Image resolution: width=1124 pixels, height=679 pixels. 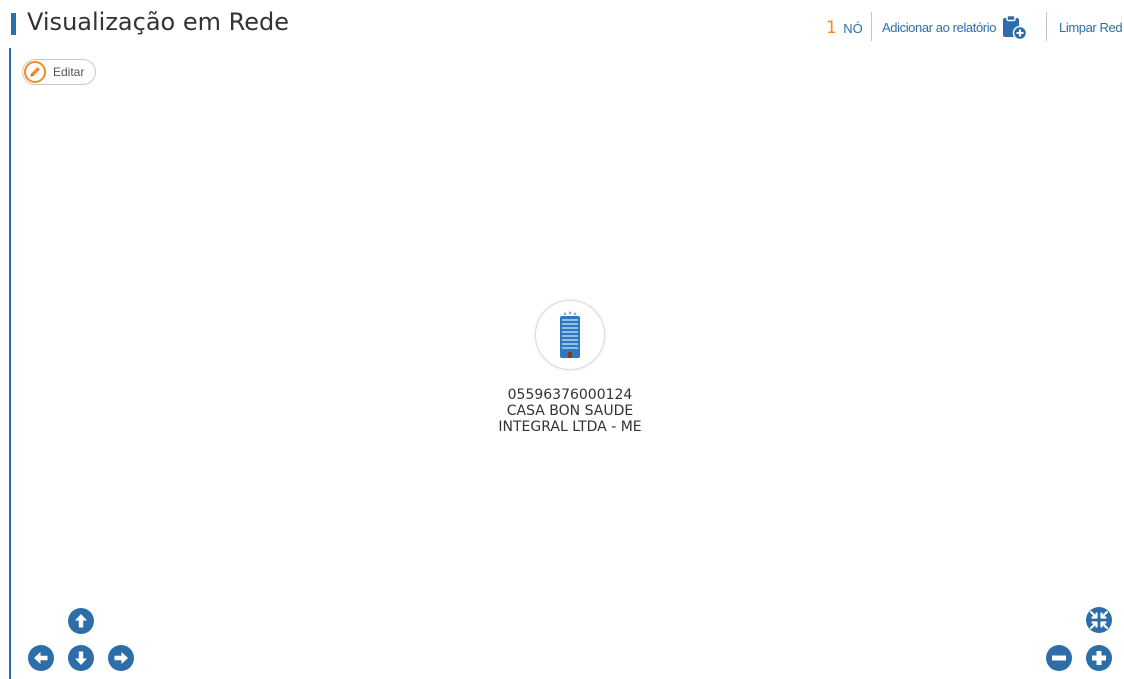 I want to click on building-icon, so click(x=570, y=334).